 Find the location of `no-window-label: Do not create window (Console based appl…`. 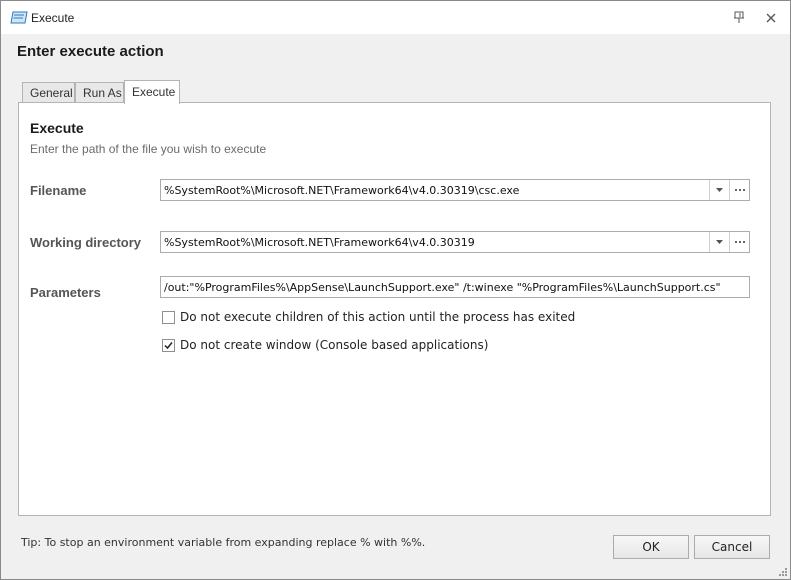

no-window-label: Do not create window (Console based appl… is located at coordinates (334, 345).